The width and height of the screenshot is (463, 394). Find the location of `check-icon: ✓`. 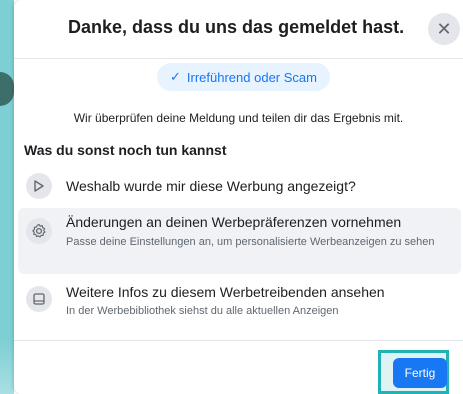

check-icon: ✓ is located at coordinates (175, 76).